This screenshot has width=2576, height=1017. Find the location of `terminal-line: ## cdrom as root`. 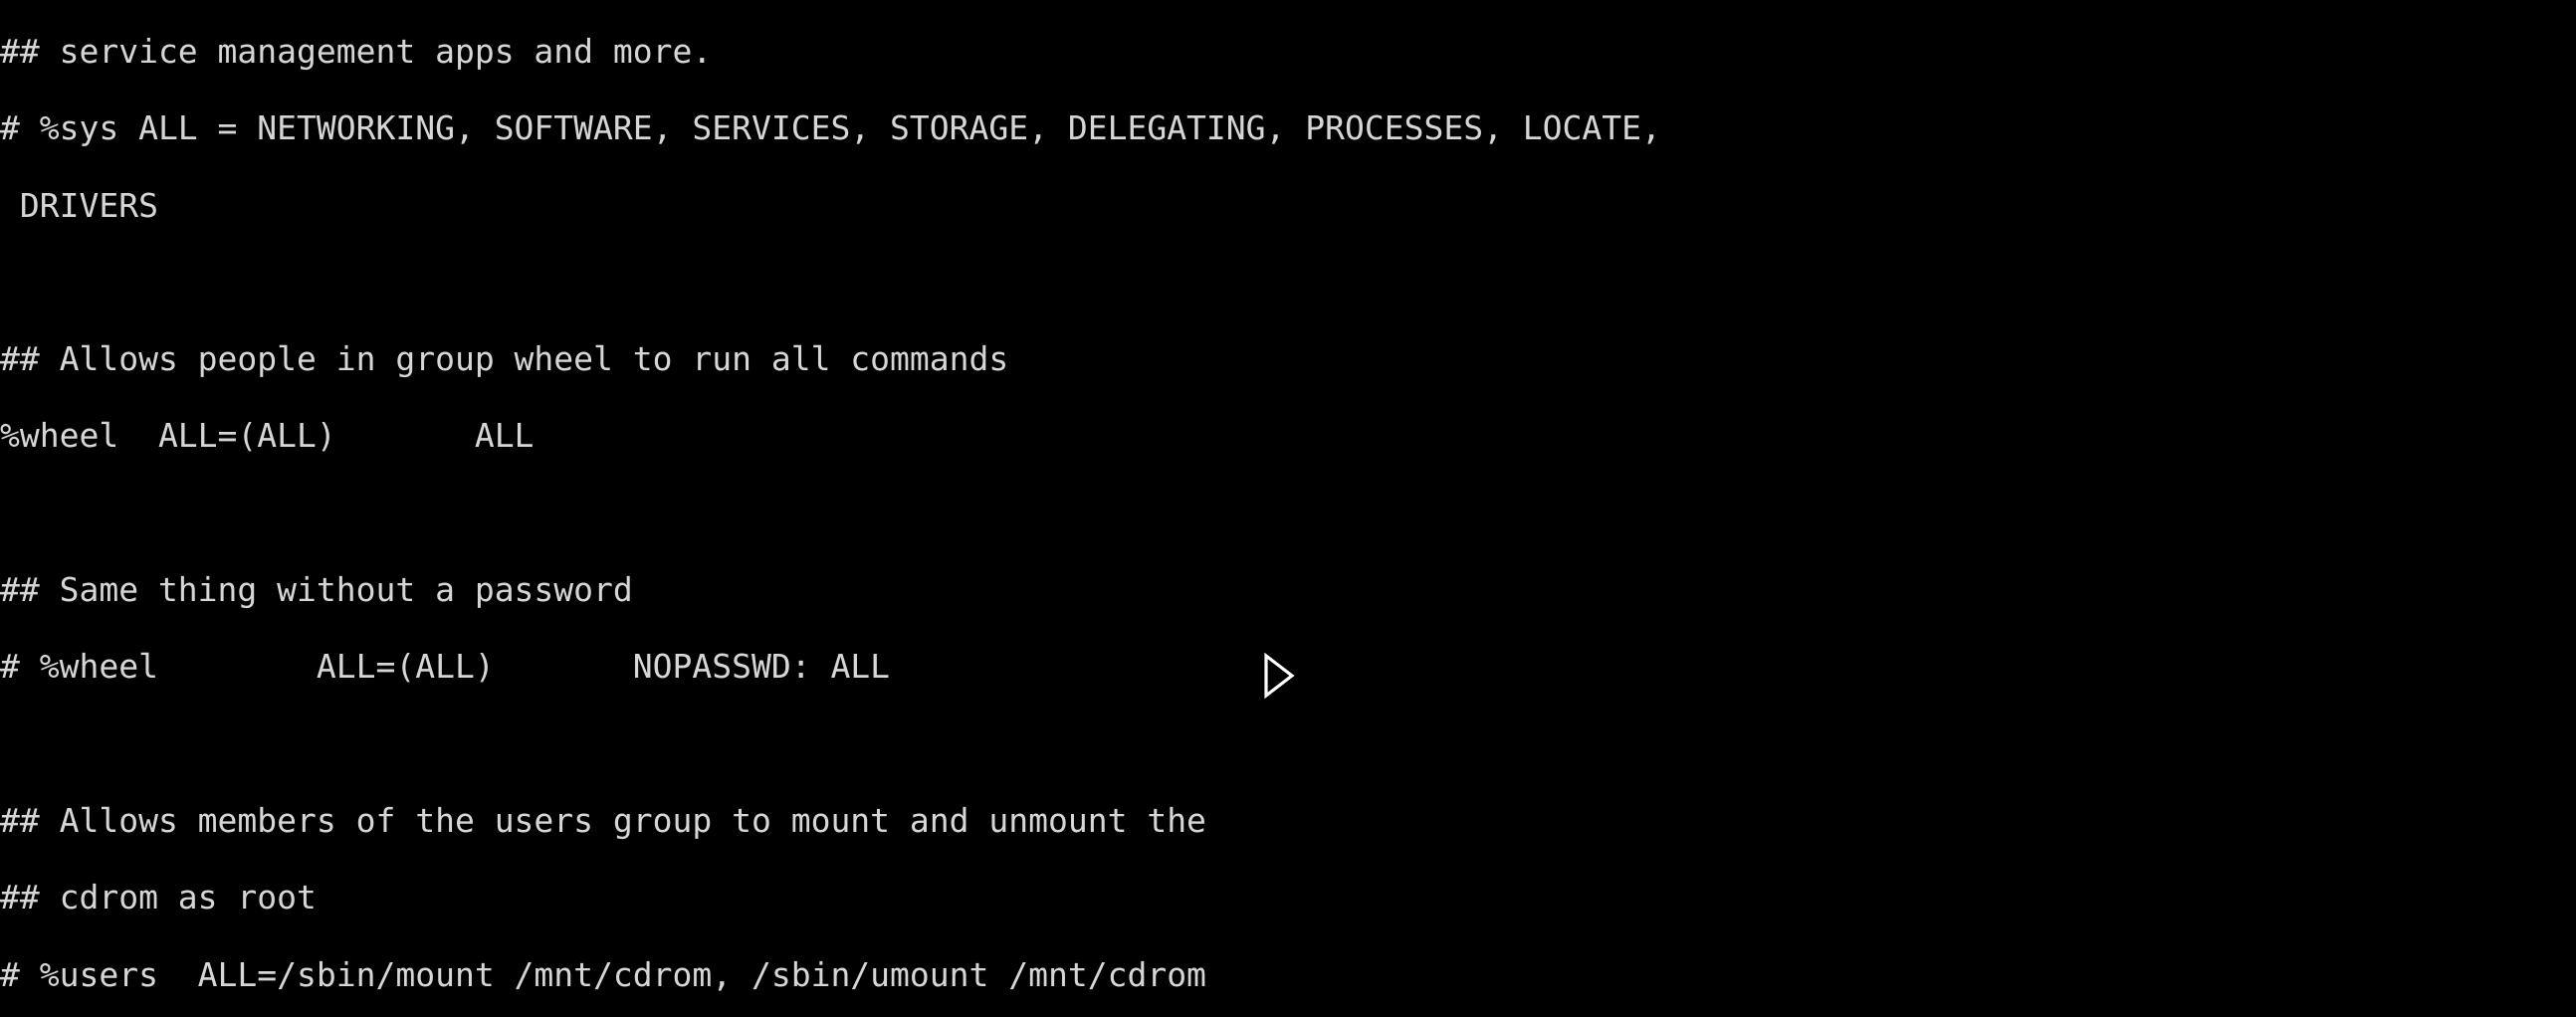

terminal-line: ## cdrom as root is located at coordinates (158, 898).